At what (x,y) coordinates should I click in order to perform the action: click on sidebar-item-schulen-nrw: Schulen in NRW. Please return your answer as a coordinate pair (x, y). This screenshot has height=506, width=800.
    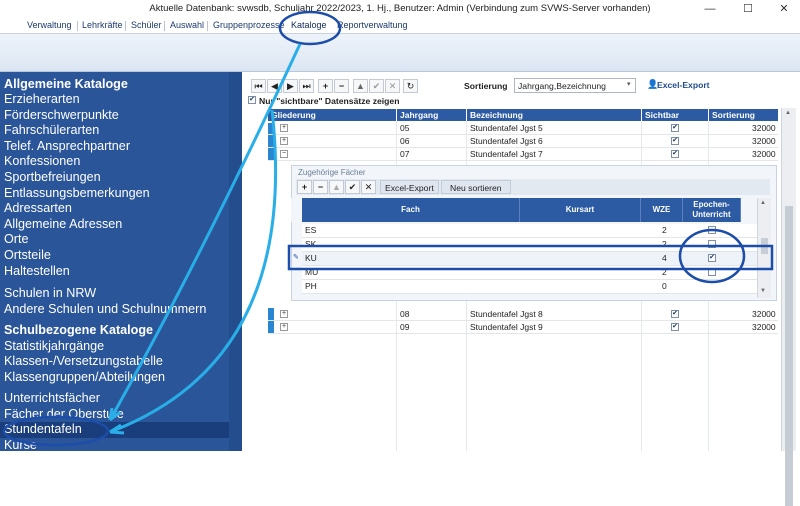
    Looking at the image, I should click on (50, 294).